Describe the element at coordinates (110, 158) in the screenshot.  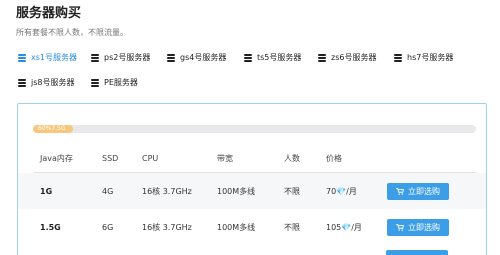
I see `col-header-ssd: SSD` at that location.